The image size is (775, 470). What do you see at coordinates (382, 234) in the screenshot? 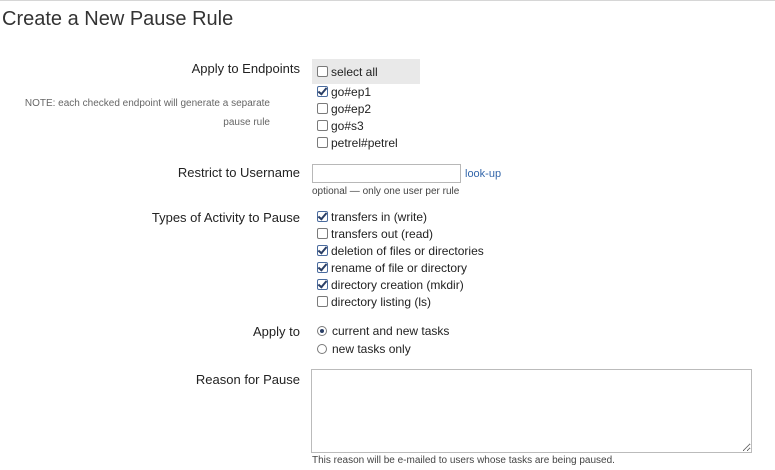
I see `activity-label-text: transfers out (read)` at bounding box center [382, 234].